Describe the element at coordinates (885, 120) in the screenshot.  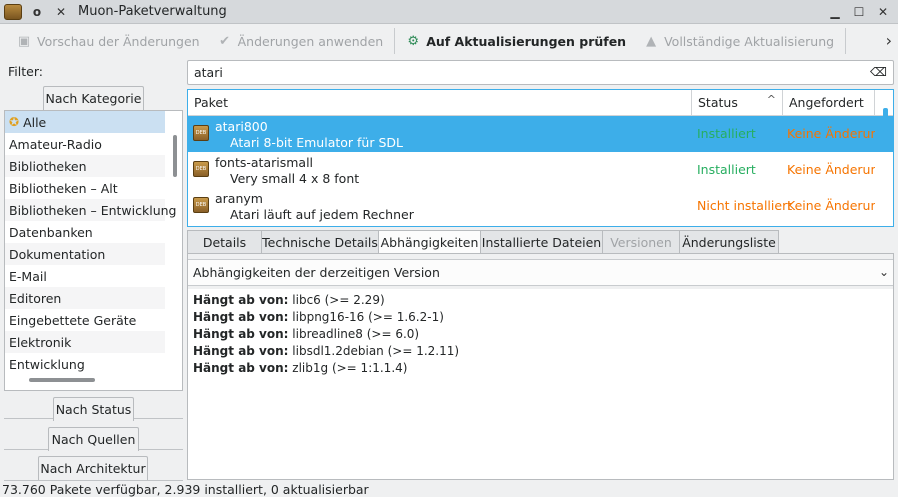
I see `package-table-scrollbar` at that location.